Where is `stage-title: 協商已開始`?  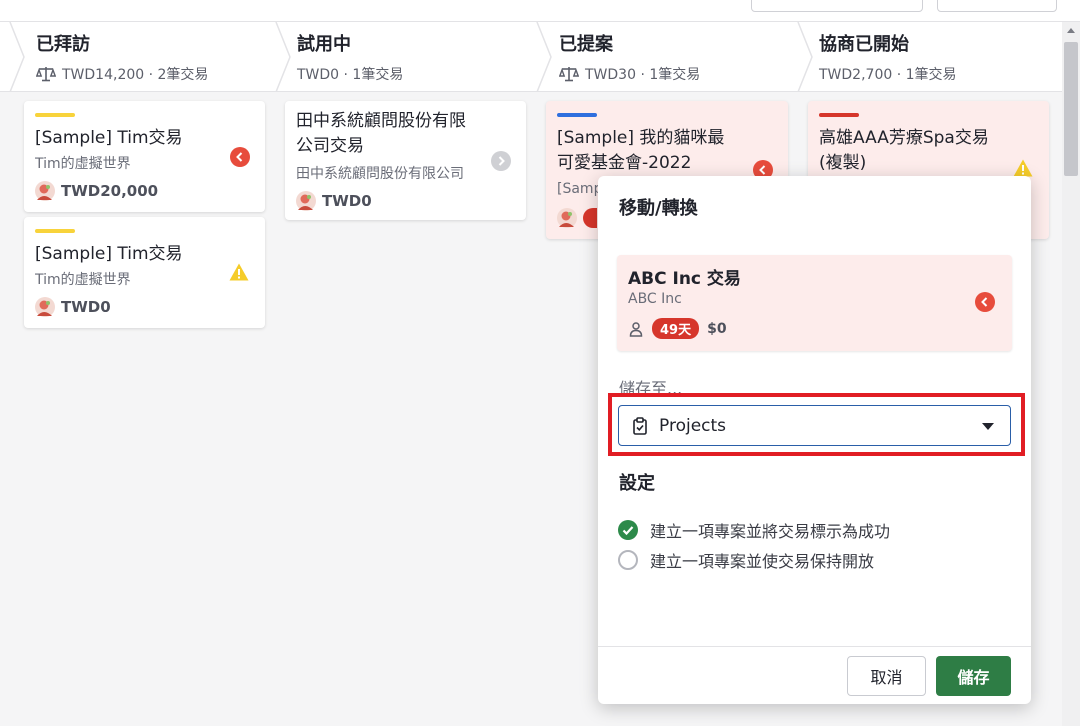
stage-title: 協商已開始 is located at coordinates (864, 44).